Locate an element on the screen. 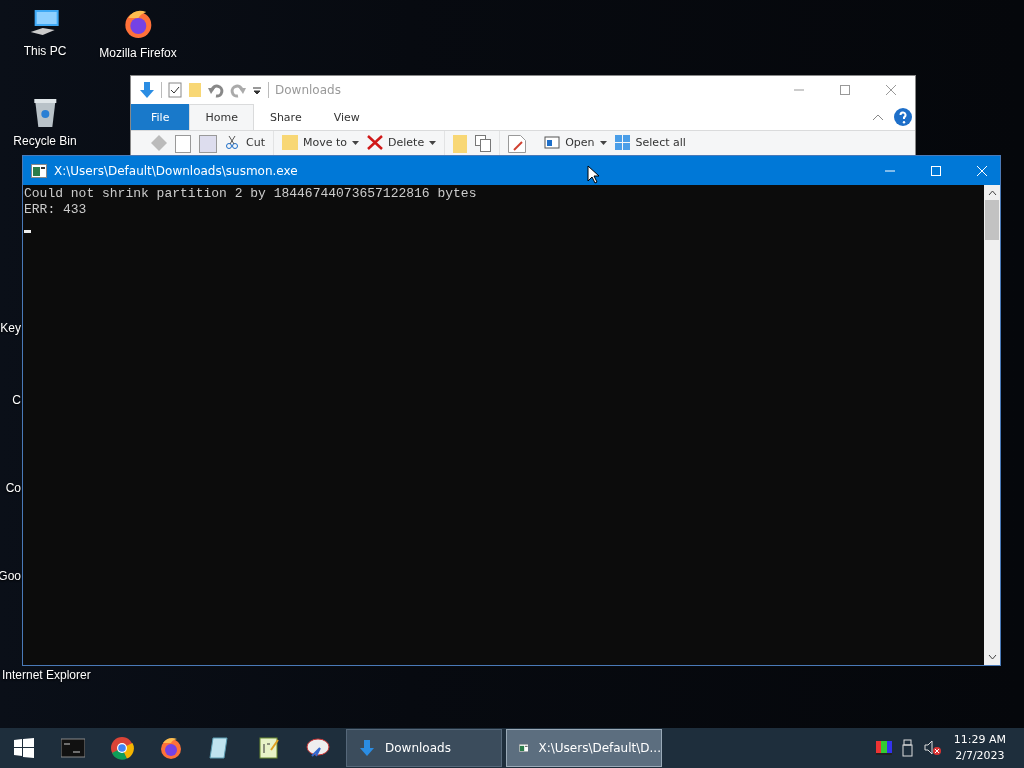  ribbon-button: Open is located at coordinates (575, 142).